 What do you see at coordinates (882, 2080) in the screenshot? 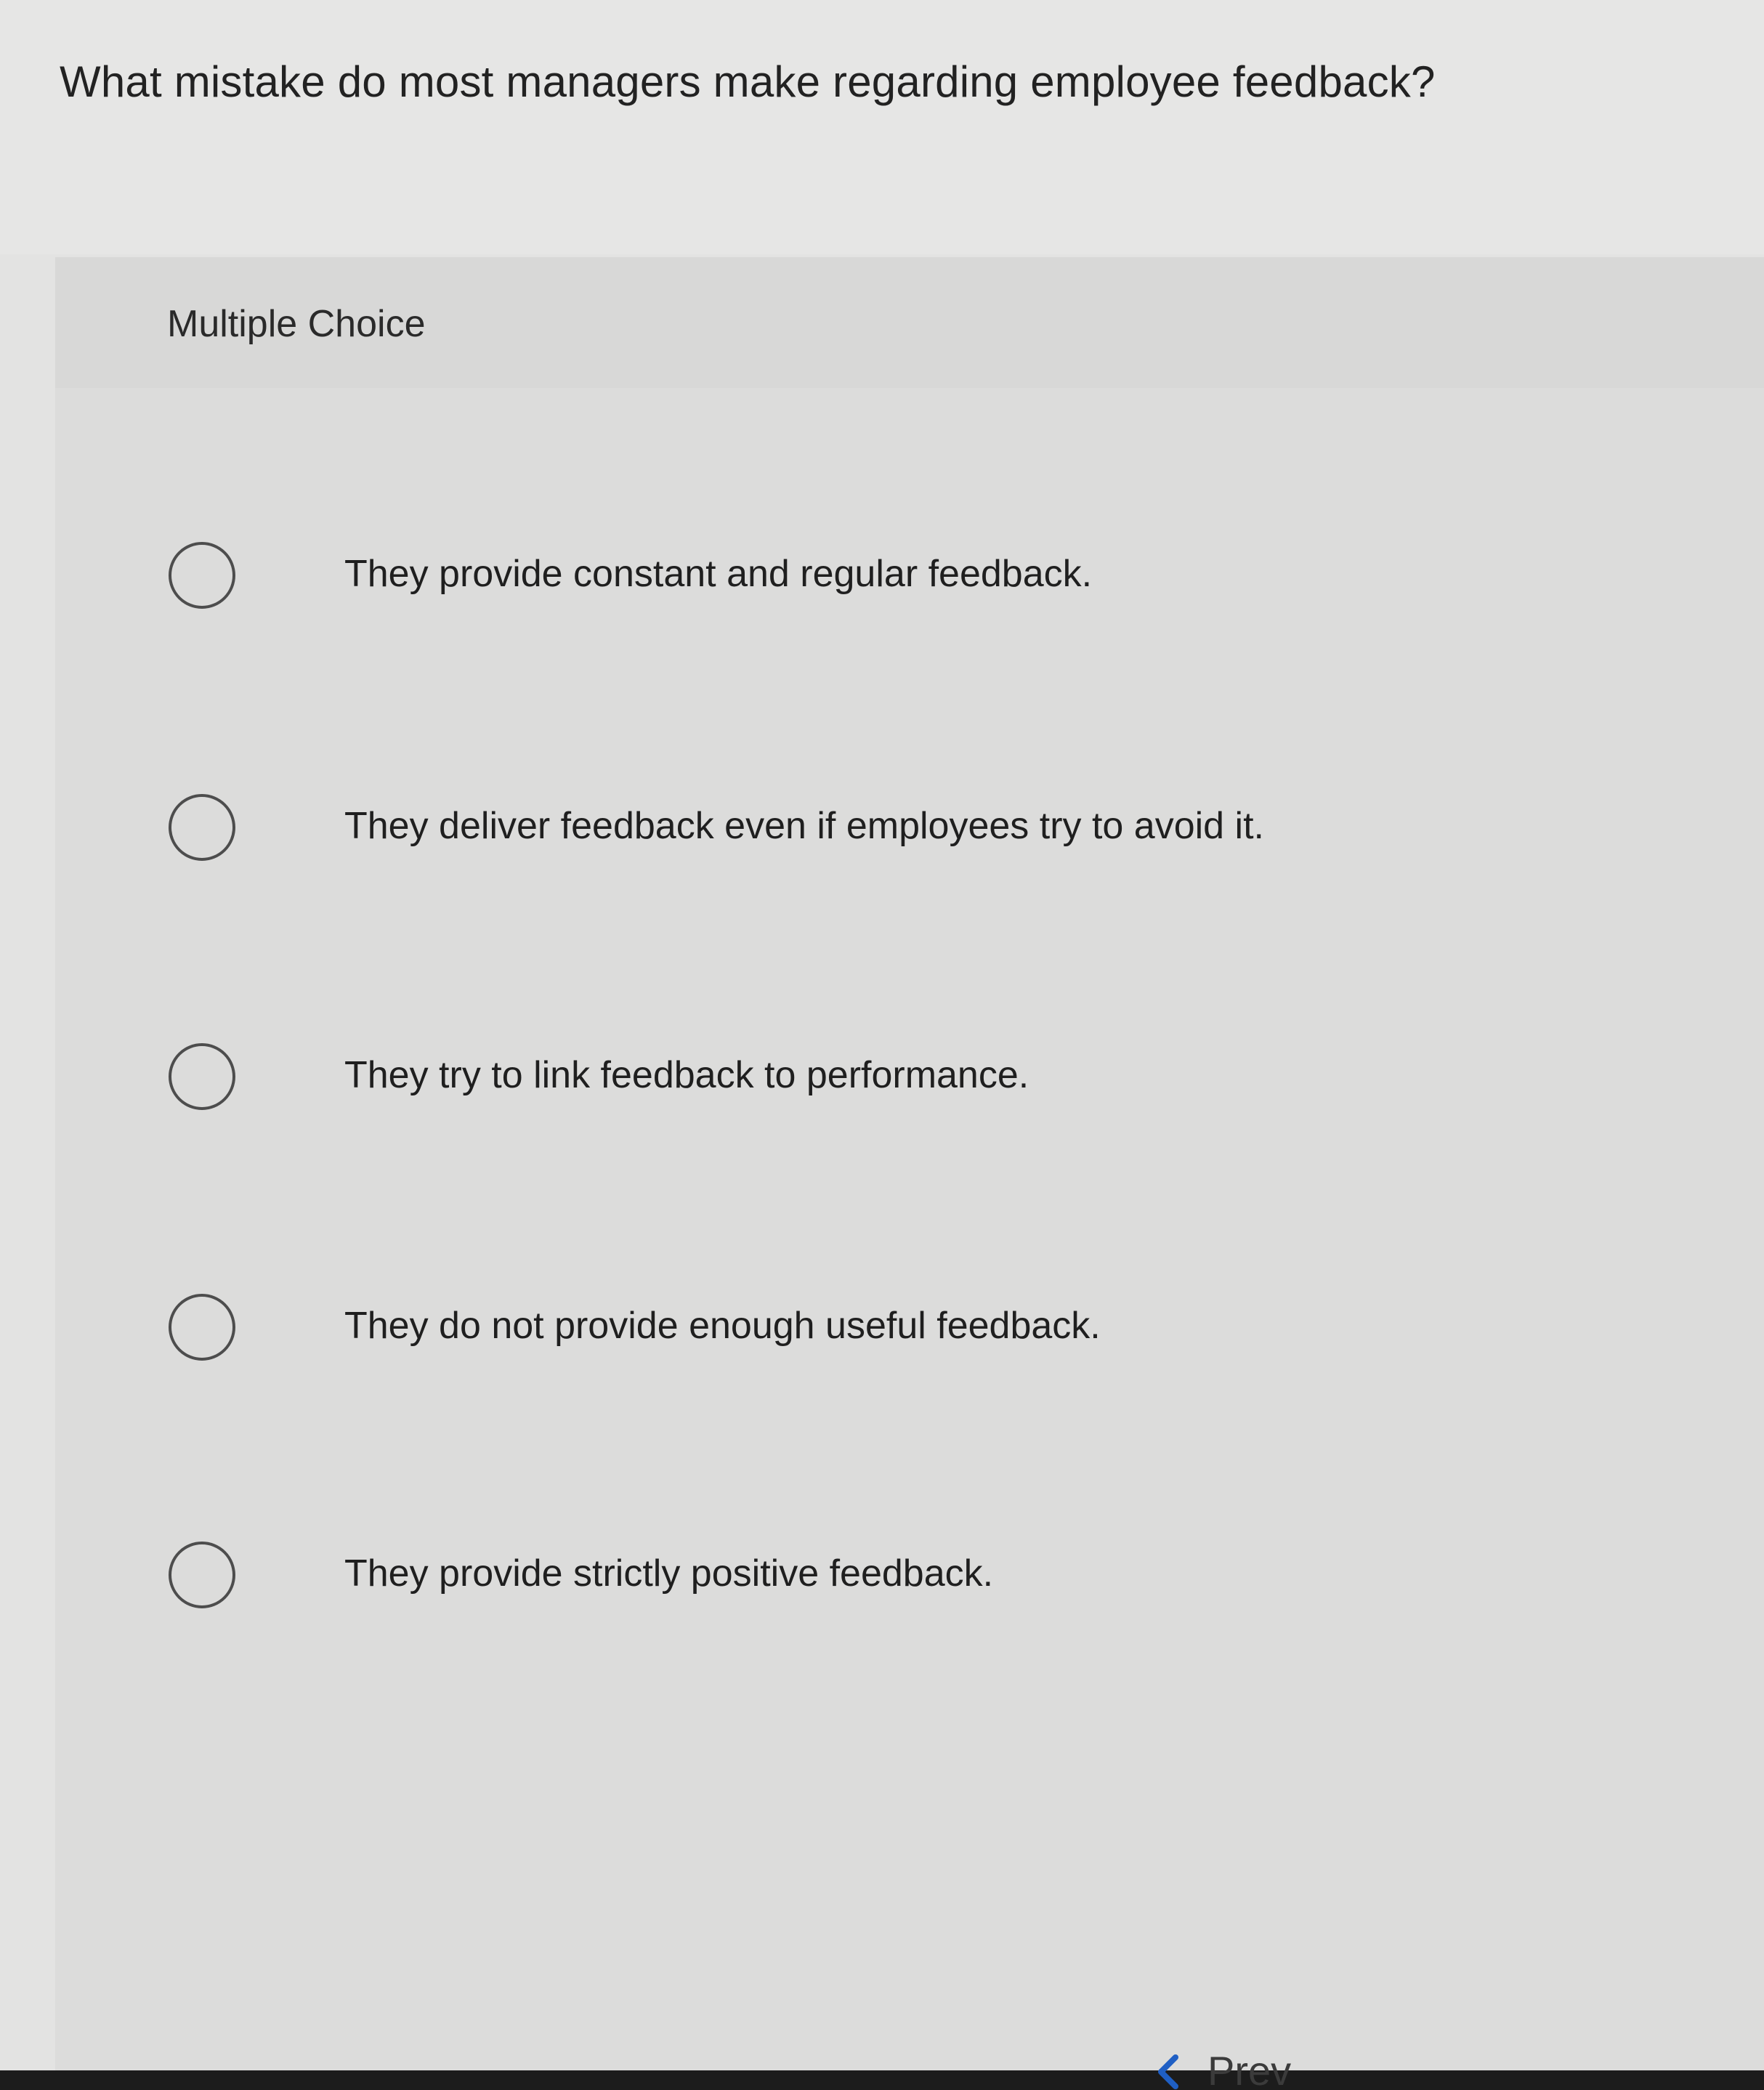
I see `bottom-bar` at bounding box center [882, 2080].